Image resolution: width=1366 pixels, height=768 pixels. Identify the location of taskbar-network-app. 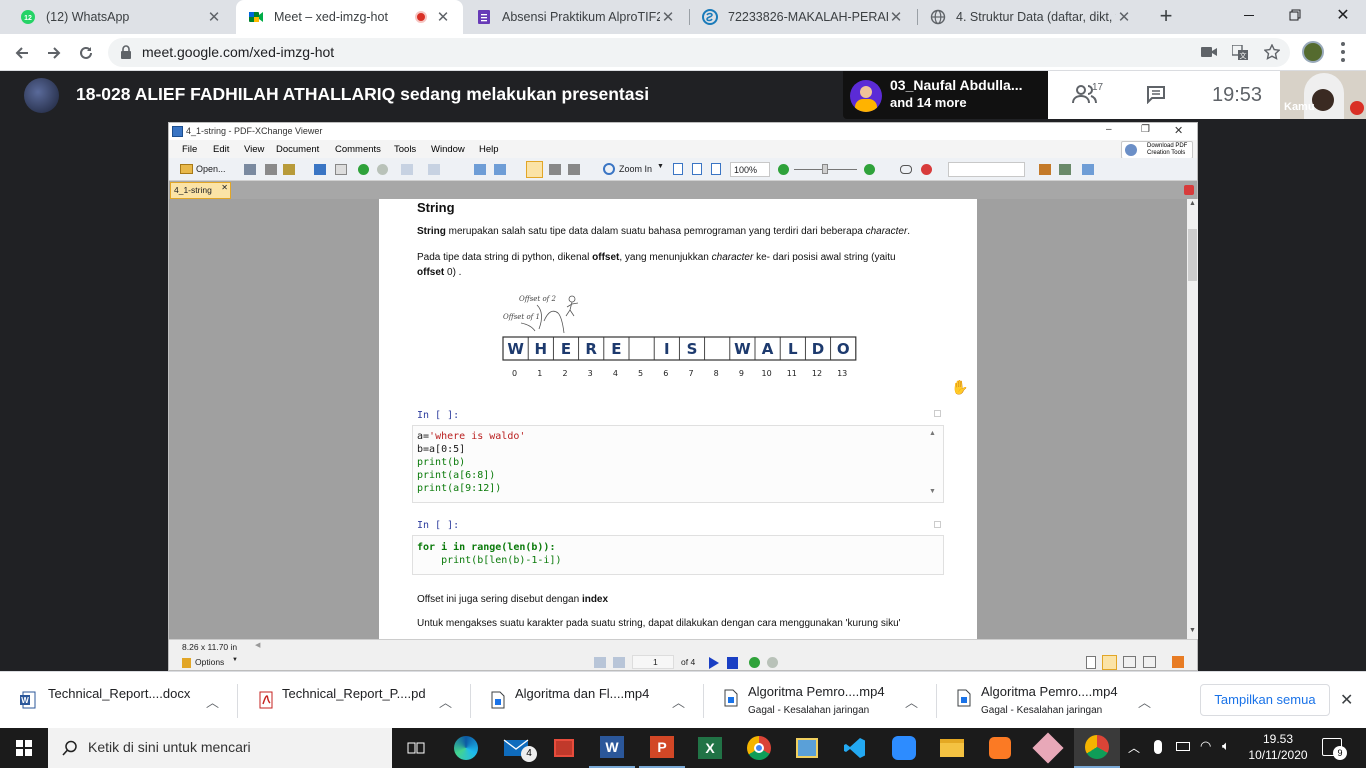
(807, 748).